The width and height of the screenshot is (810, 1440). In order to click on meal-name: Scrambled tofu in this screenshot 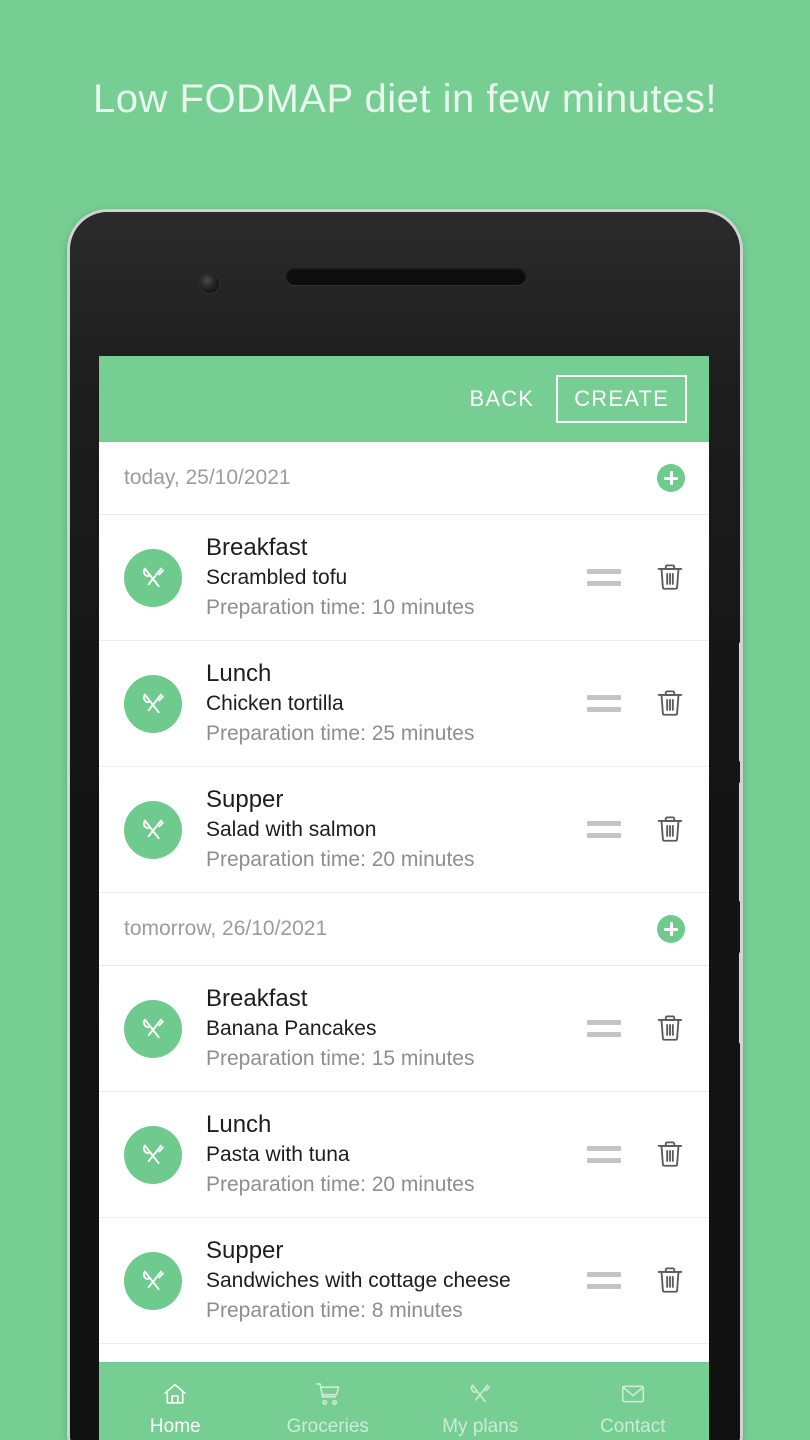, I will do `click(277, 577)`.